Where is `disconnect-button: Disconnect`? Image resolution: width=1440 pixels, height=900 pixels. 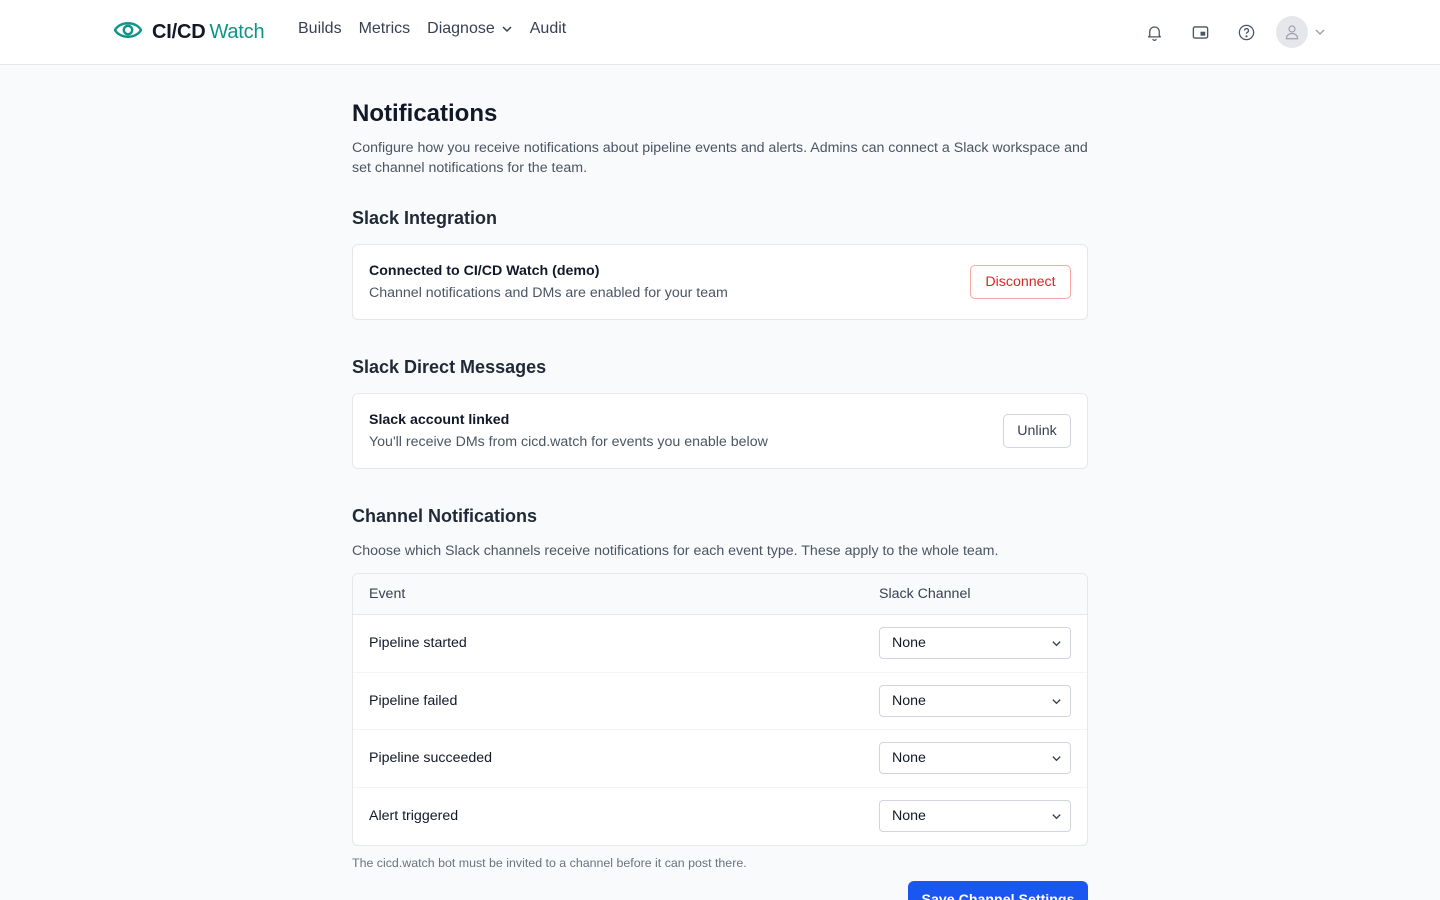 disconnect-button: Disconnect is located at coordinates (1020, 282).